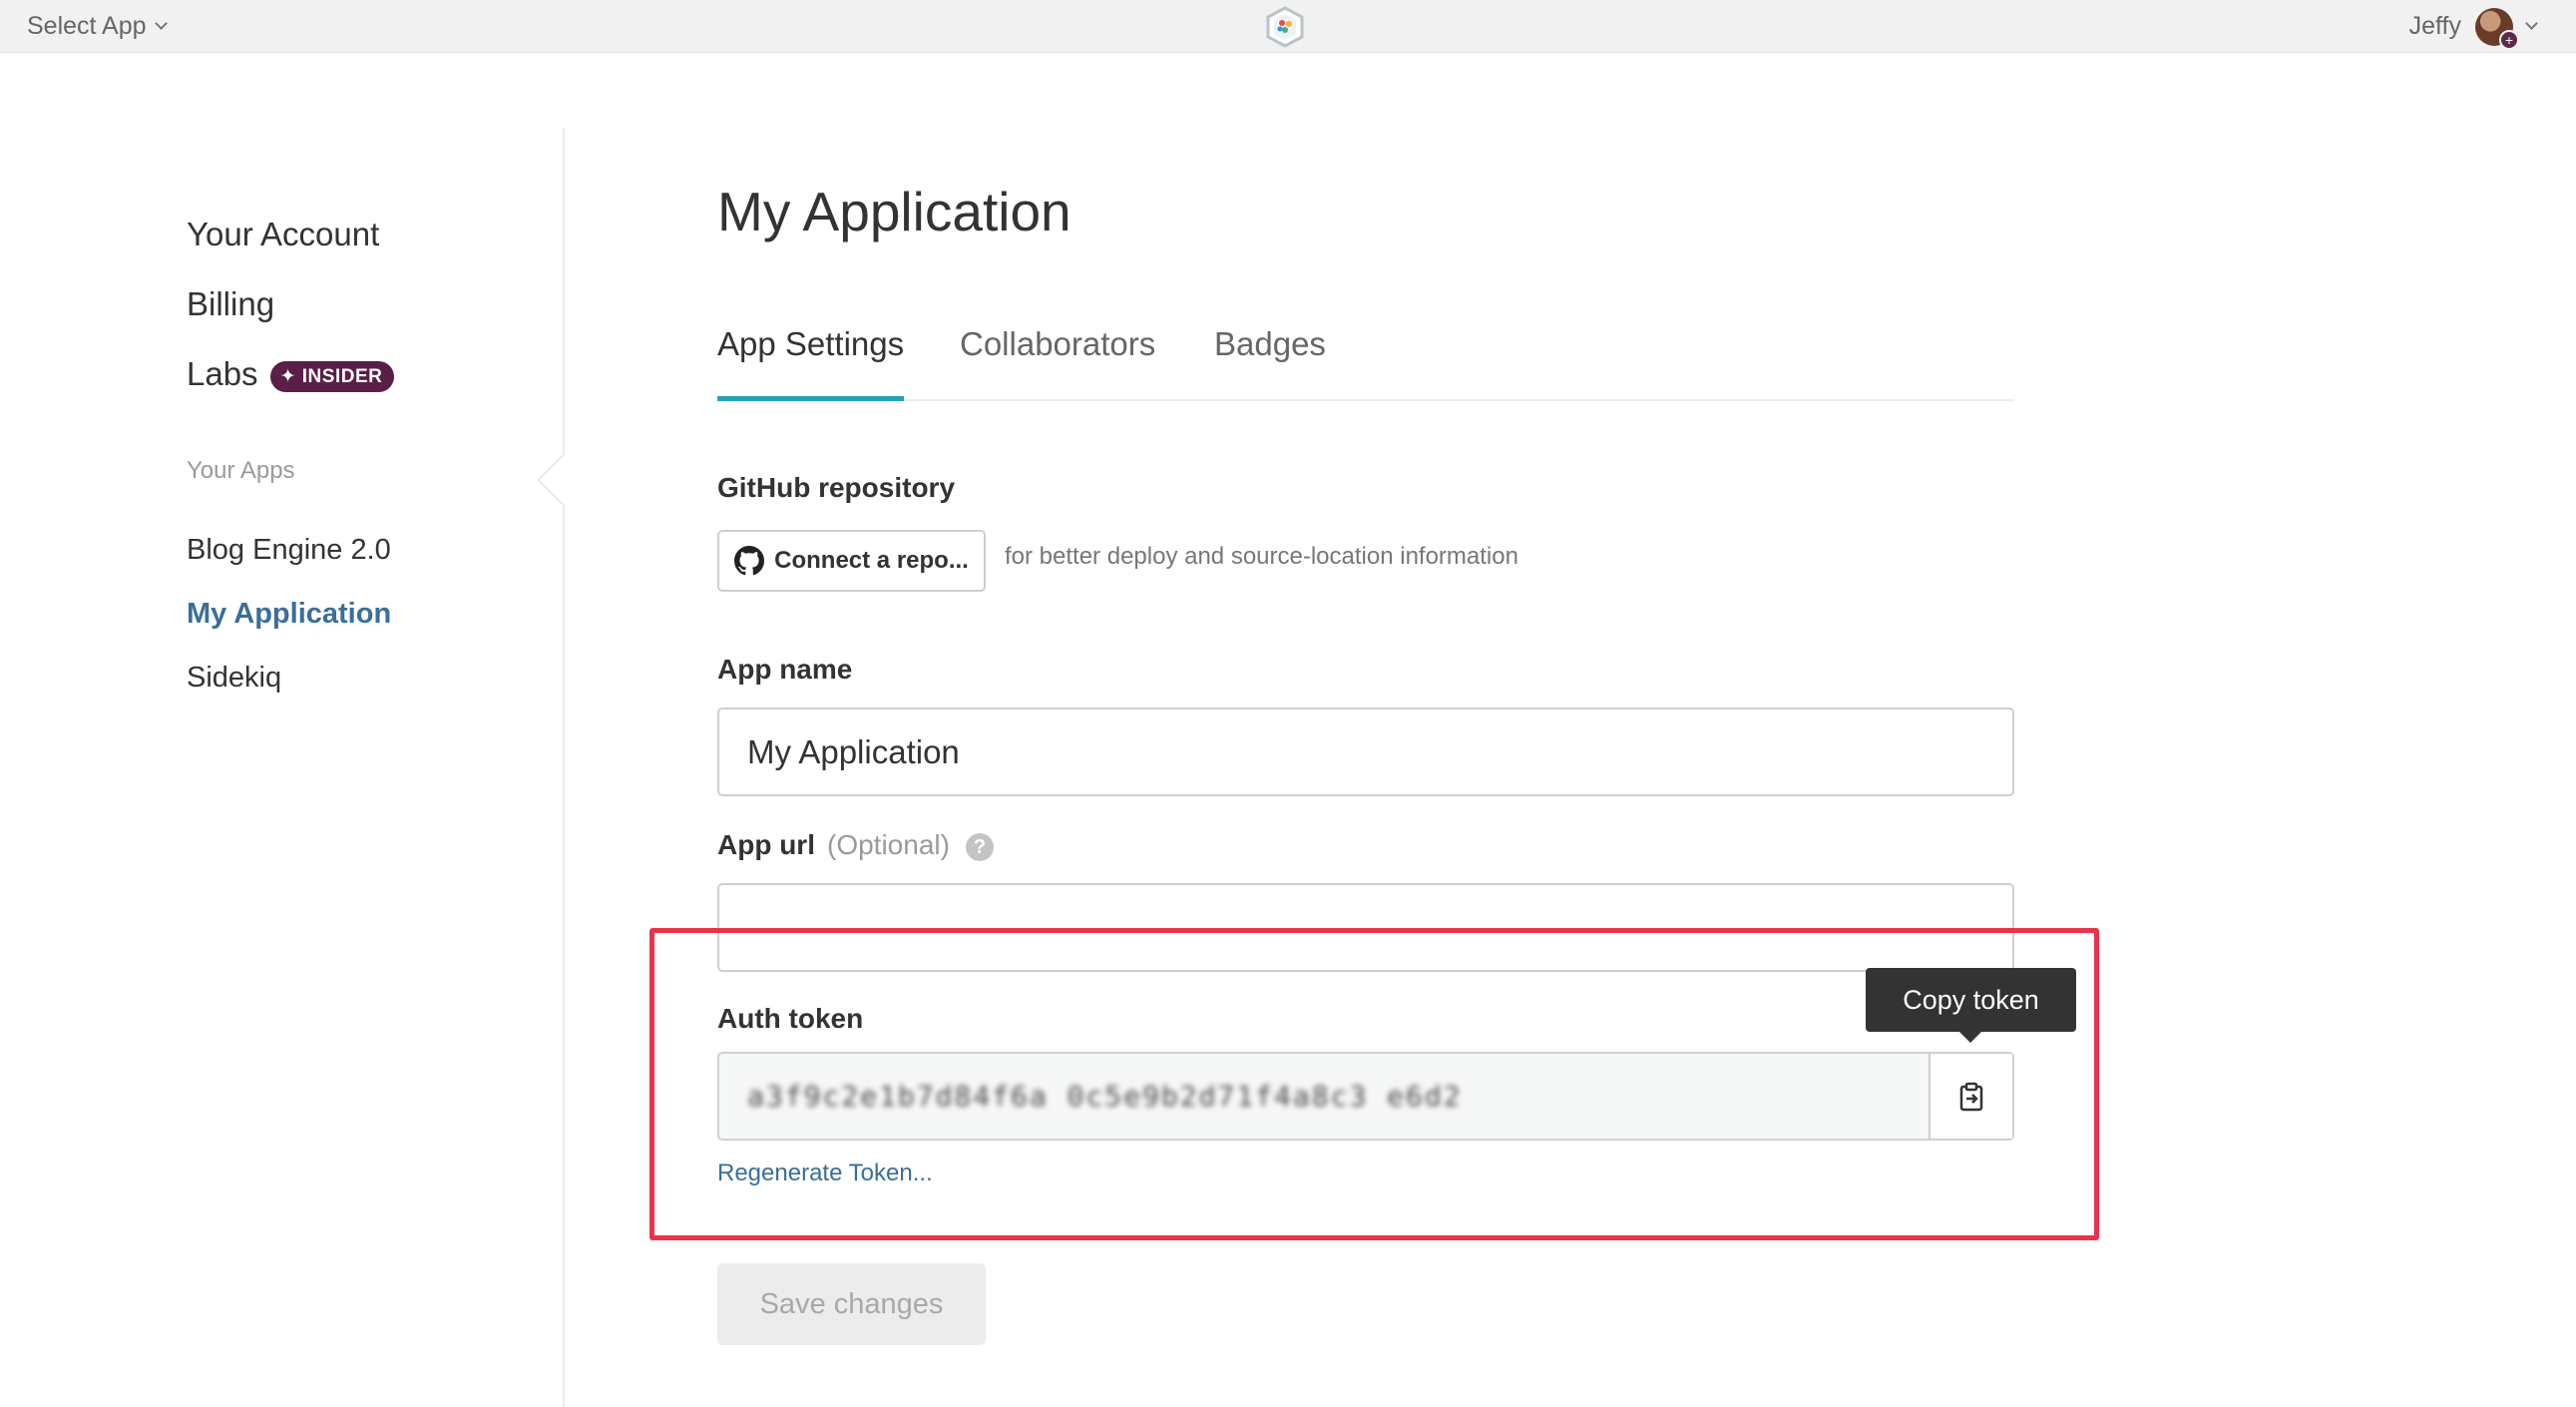  Describe the element at coordinates (766, 844) in the screenshot. I see `app-url-label-text: App url` at that location.